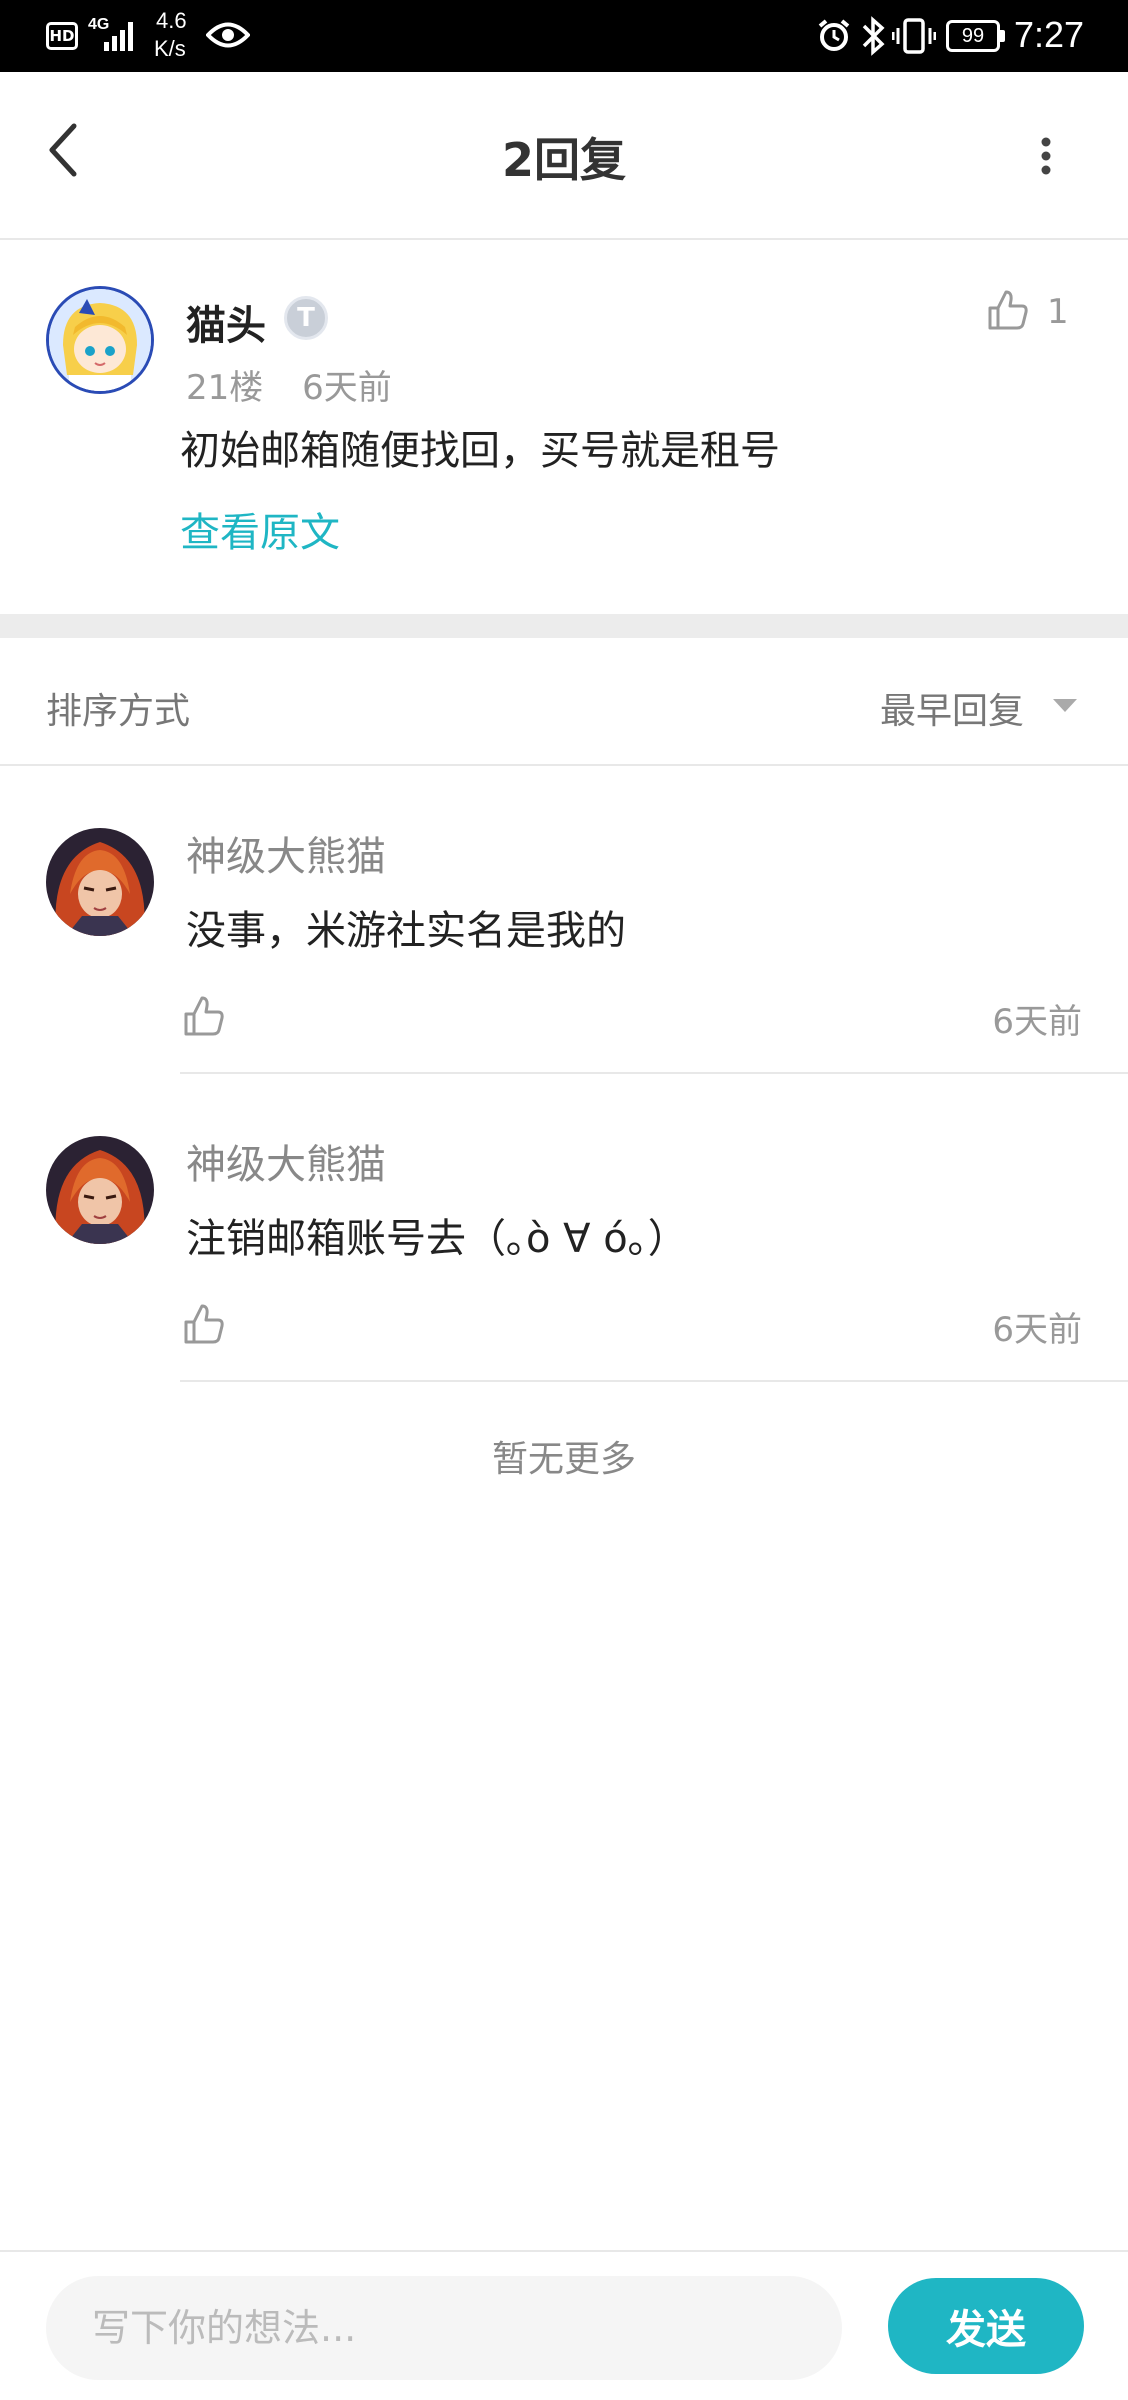  What do you see at coordinates (480, 451) in the screenshot?
I see `comment-content: 初始邮箱随便找回，买号就是租号` at bounding box center [480, 451].